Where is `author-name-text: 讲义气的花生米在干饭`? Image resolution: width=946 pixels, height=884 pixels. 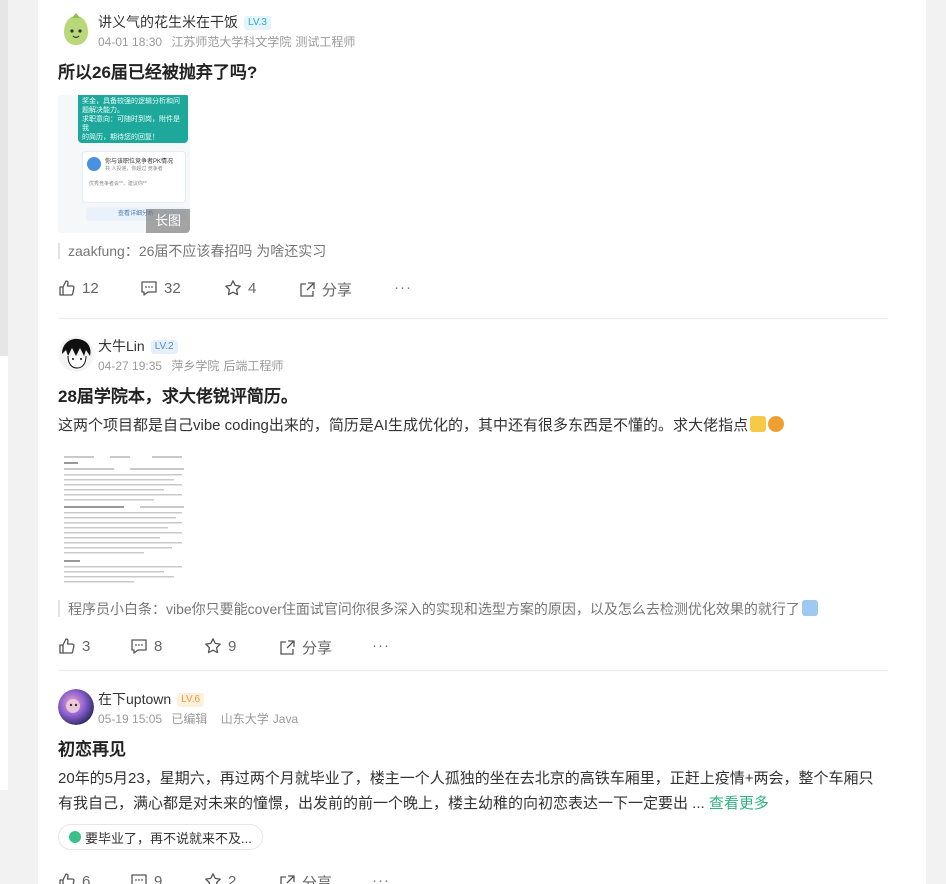 author-name-text: 讲义气的花生米在干饭 is located at coordinates (168, 22).